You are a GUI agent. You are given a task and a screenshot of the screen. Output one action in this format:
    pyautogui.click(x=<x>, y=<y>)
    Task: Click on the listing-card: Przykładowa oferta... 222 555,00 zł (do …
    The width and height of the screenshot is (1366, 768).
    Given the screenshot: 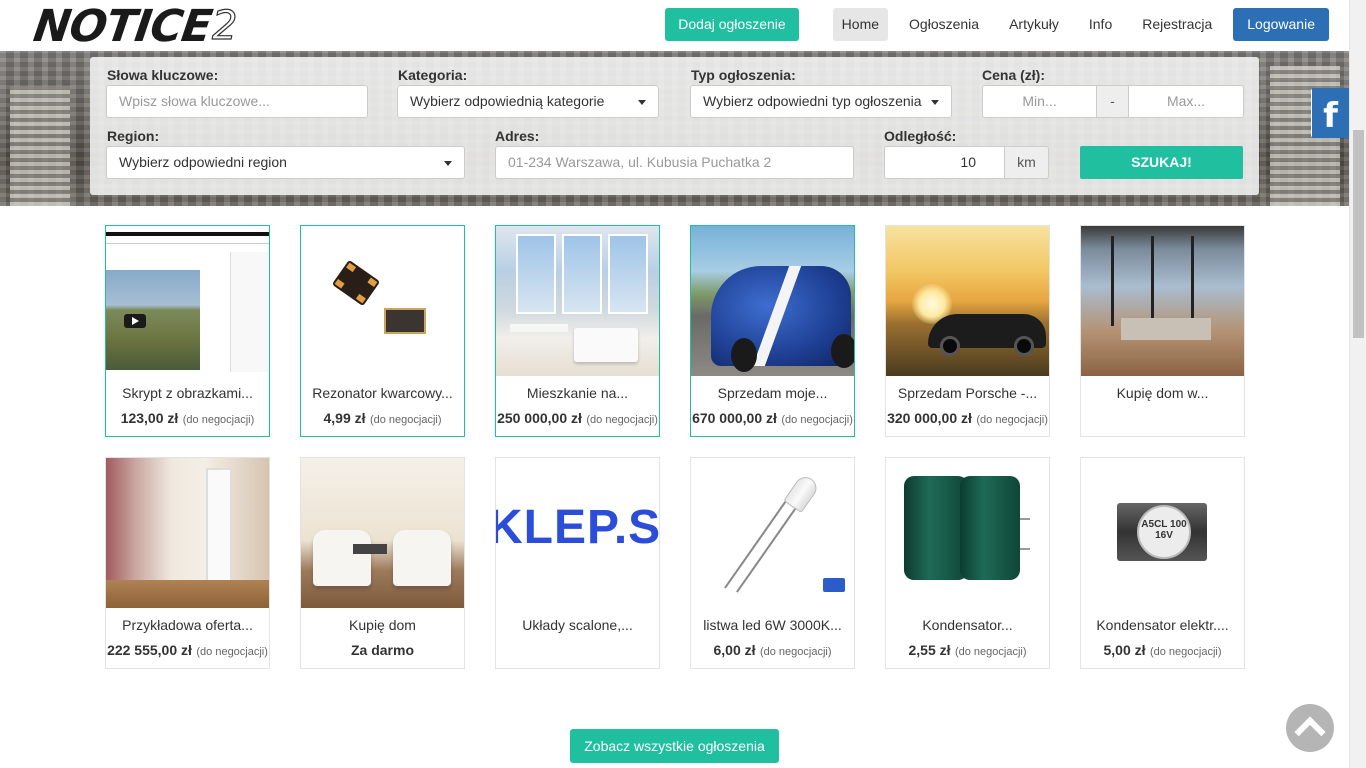 What is the action you would take?
    pyautogui.click(x=187, y=563)
    